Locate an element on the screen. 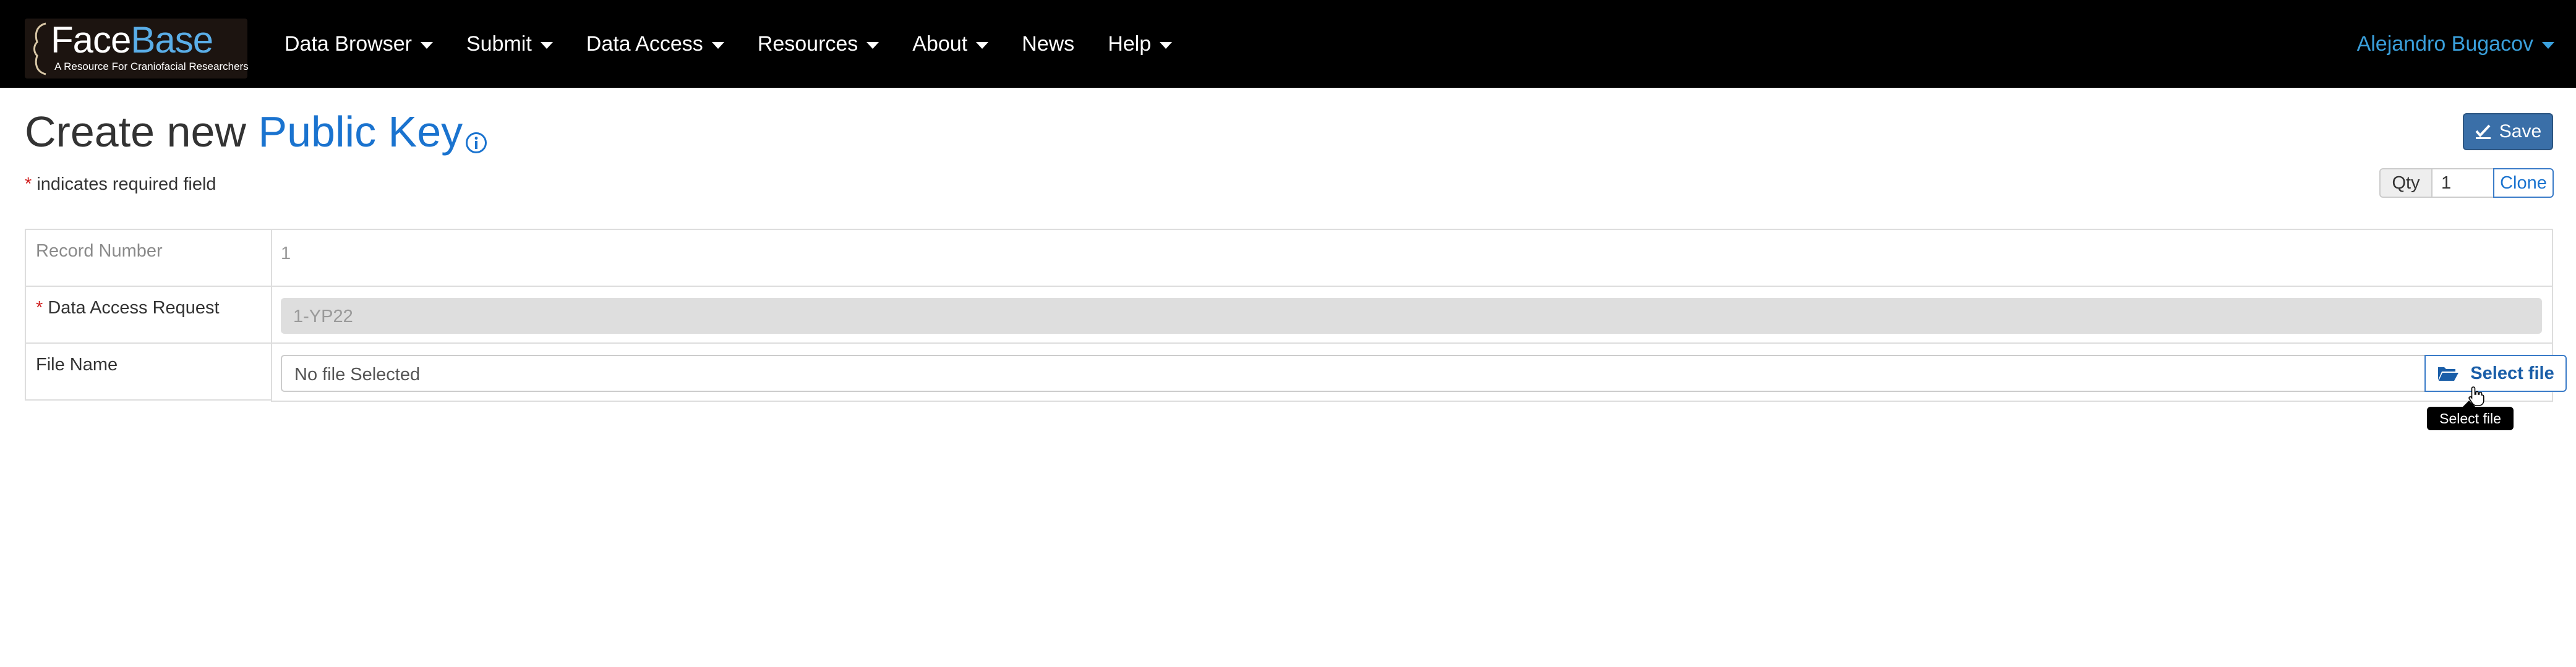 This screenshot has height=667, width=2576. qty-input is located at coordinates (2463, 183).